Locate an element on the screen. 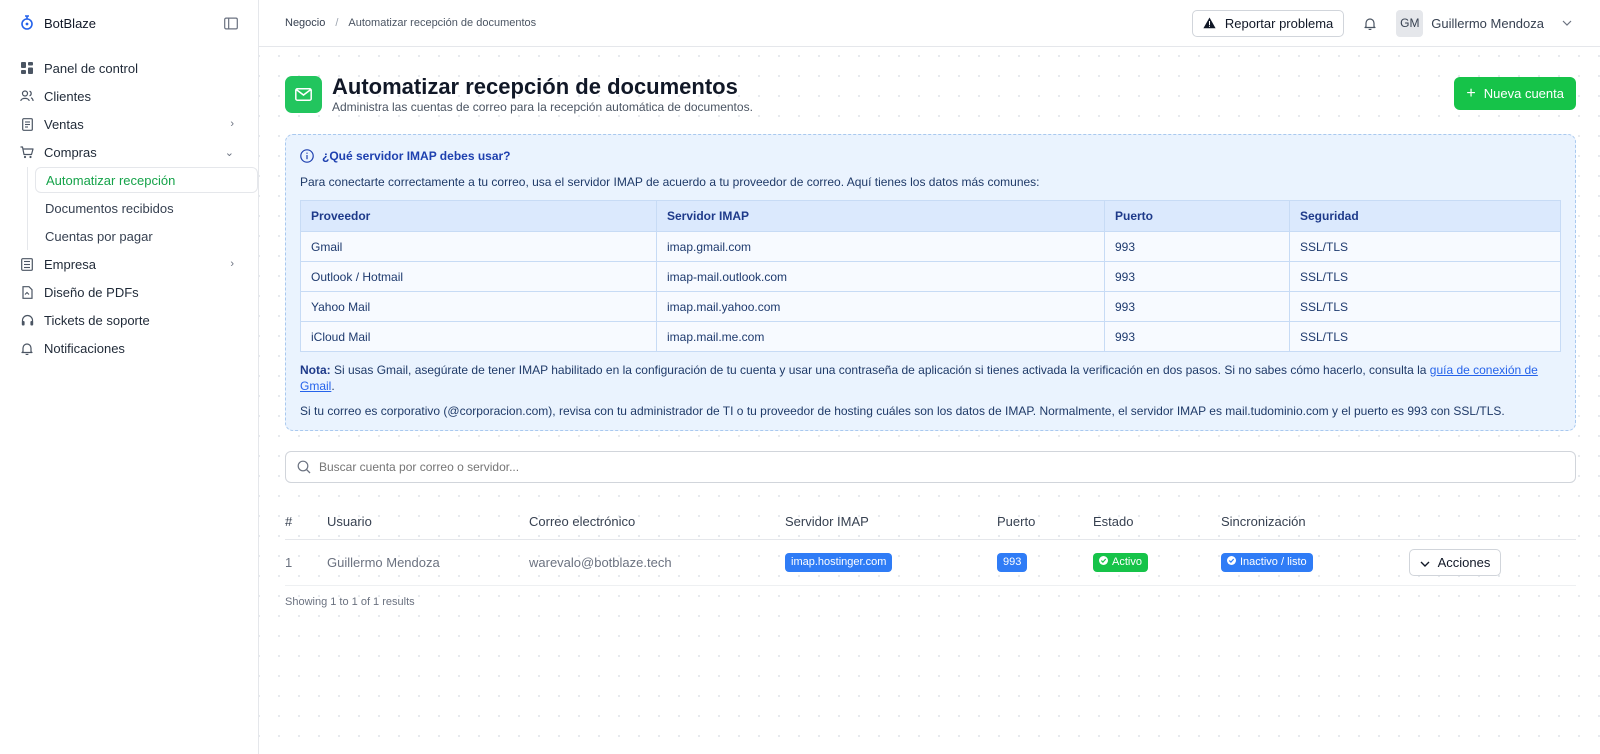 Image resolution: width=1600 pixels, height=754 pixels. brand-link: BotBlaze is located at coordinates (58, 23).